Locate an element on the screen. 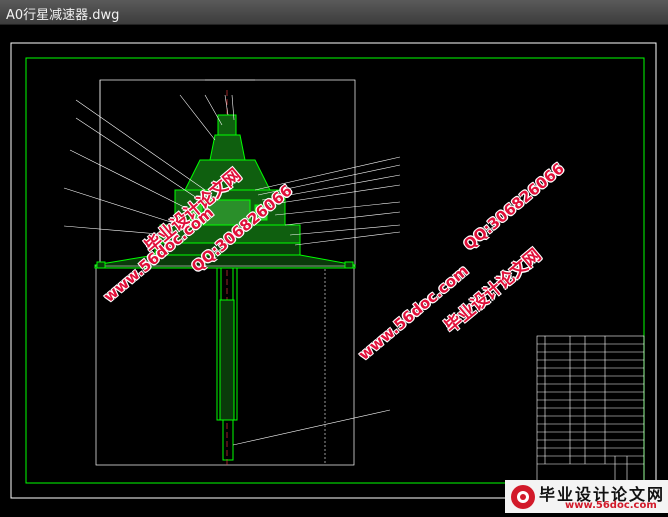 This screenshot has height=517, width=668. logo-url-text: www.56doc.com is located at coordinates (611, 505).